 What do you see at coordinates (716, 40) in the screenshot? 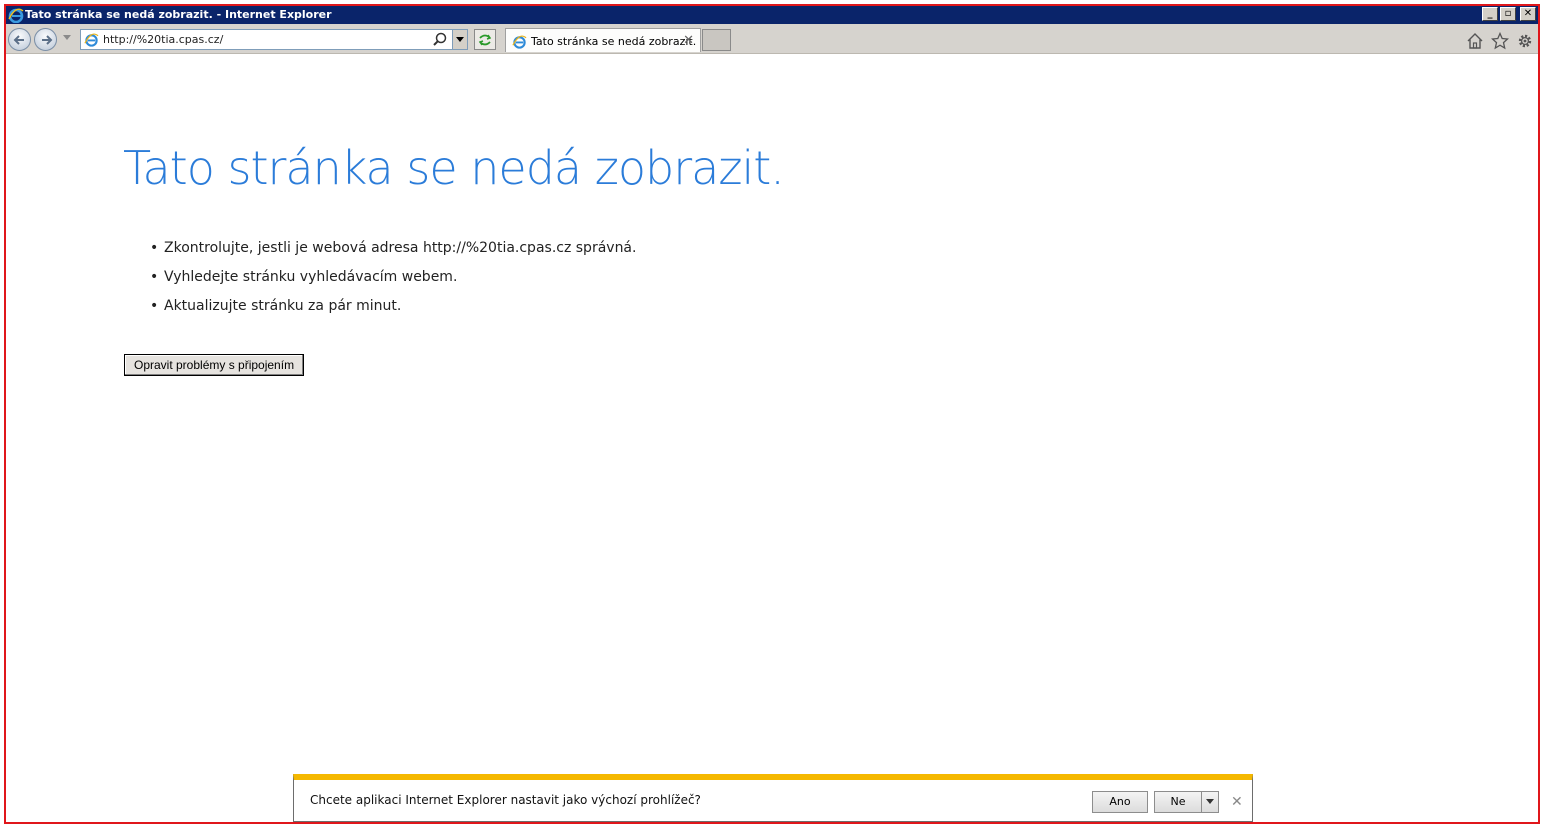
I see `new-tab-button` at bounding box center [716, 40].